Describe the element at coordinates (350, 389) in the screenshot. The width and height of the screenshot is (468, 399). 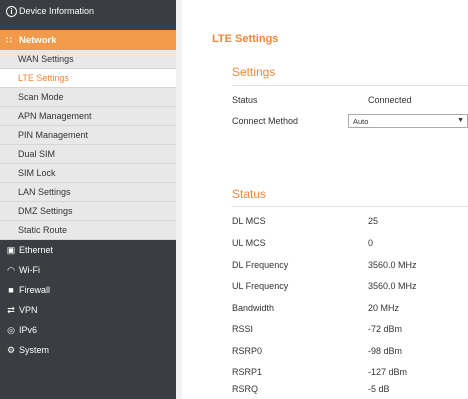
I see `table-row: RSRQ -5 dB` at that location.